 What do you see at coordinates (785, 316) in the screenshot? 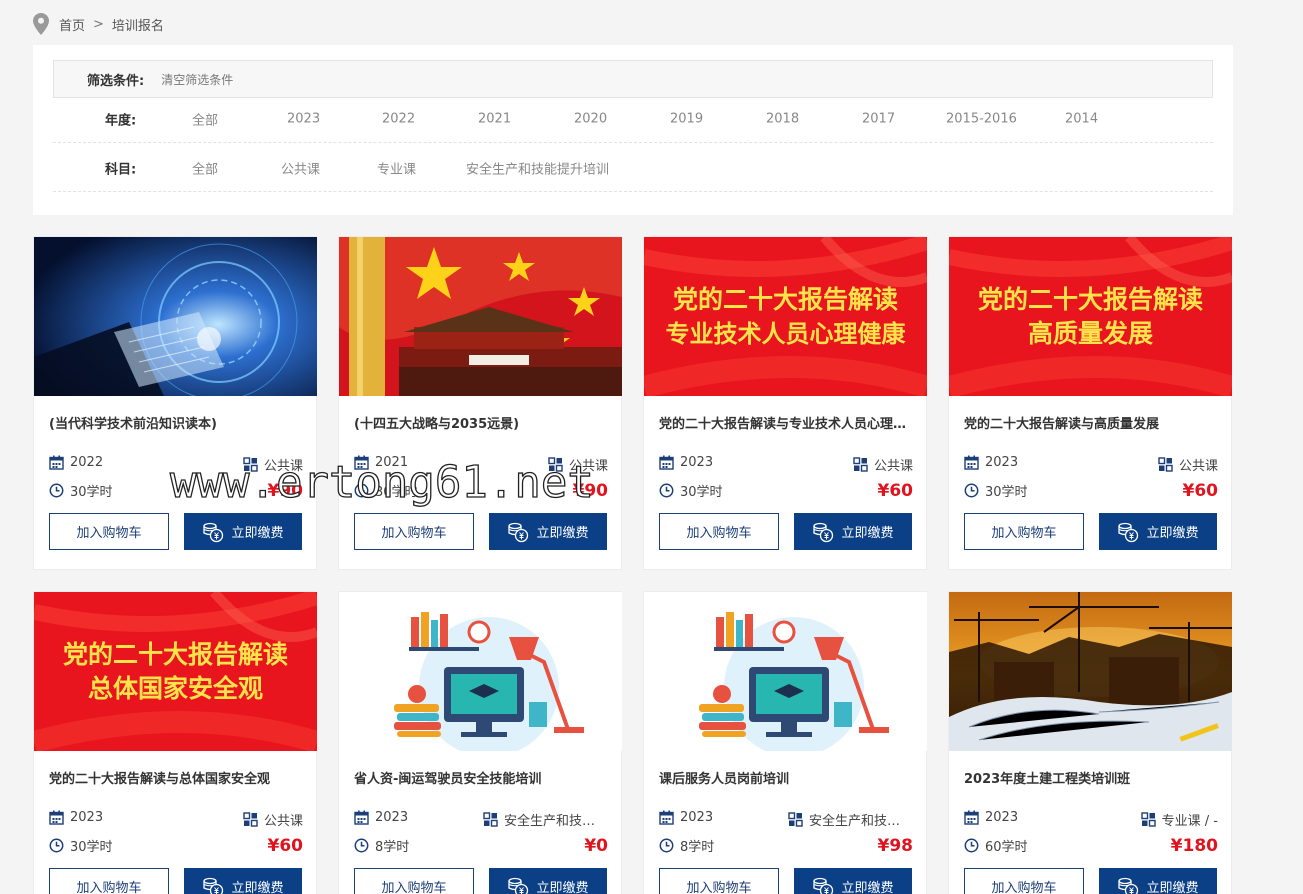
I see `course-thumbnail: 党的二十大报告解读 专业技术人员心理健康` at bounding box center [785, 316].